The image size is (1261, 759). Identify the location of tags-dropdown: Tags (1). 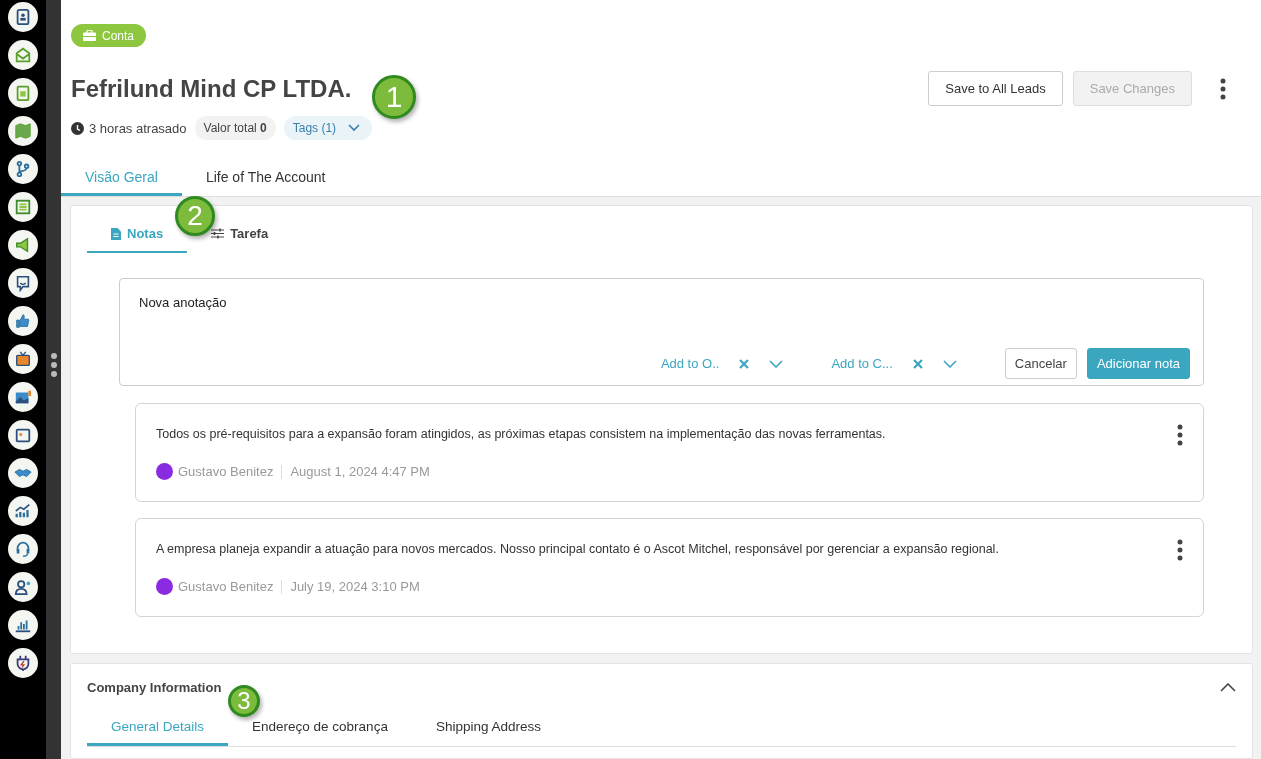
(328, 128).